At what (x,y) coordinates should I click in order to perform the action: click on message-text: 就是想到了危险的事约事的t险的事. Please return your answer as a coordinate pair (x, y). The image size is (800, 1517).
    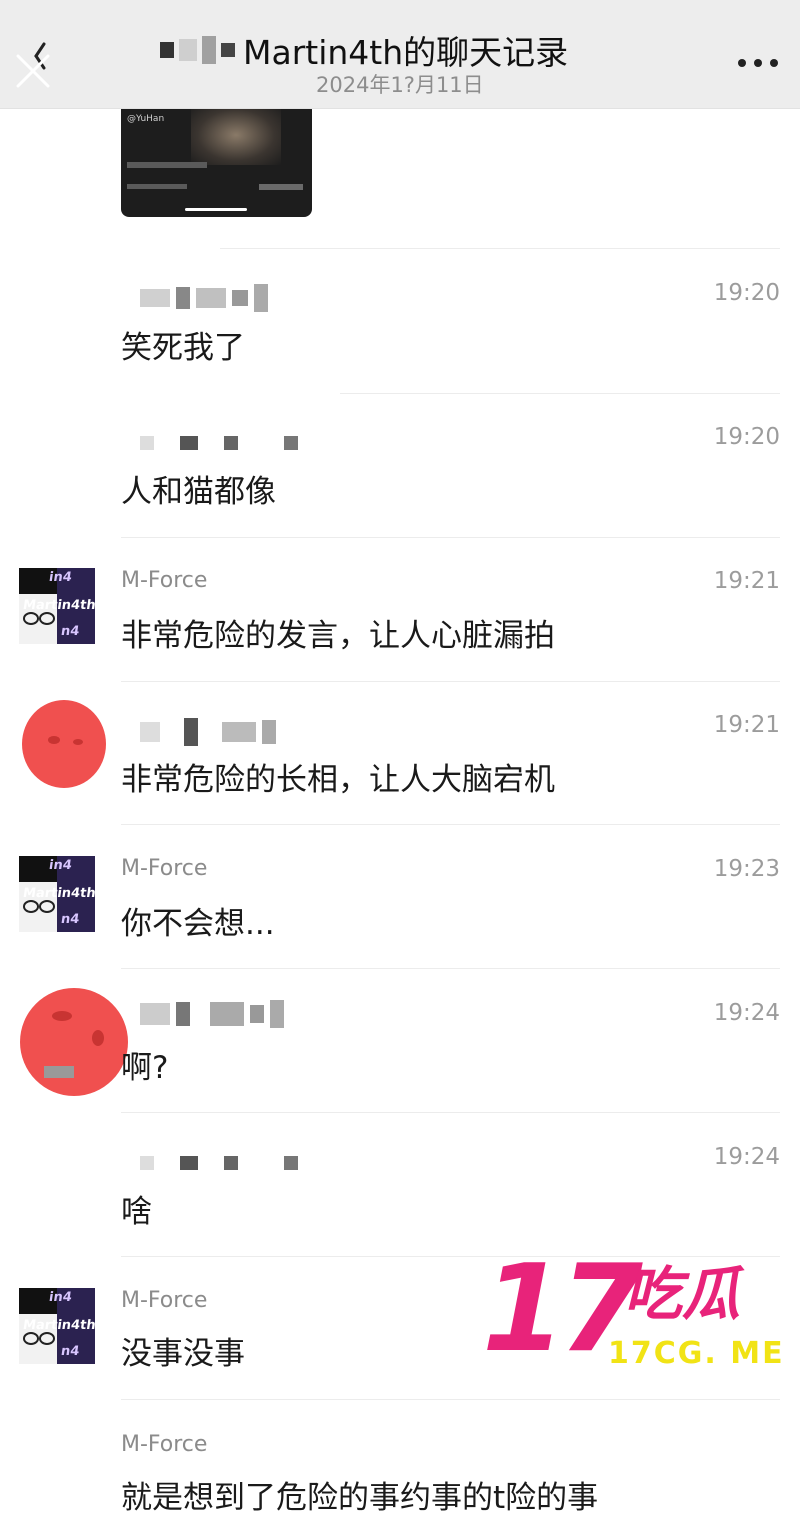
    Looking at the image, I should click on (360, 1498).